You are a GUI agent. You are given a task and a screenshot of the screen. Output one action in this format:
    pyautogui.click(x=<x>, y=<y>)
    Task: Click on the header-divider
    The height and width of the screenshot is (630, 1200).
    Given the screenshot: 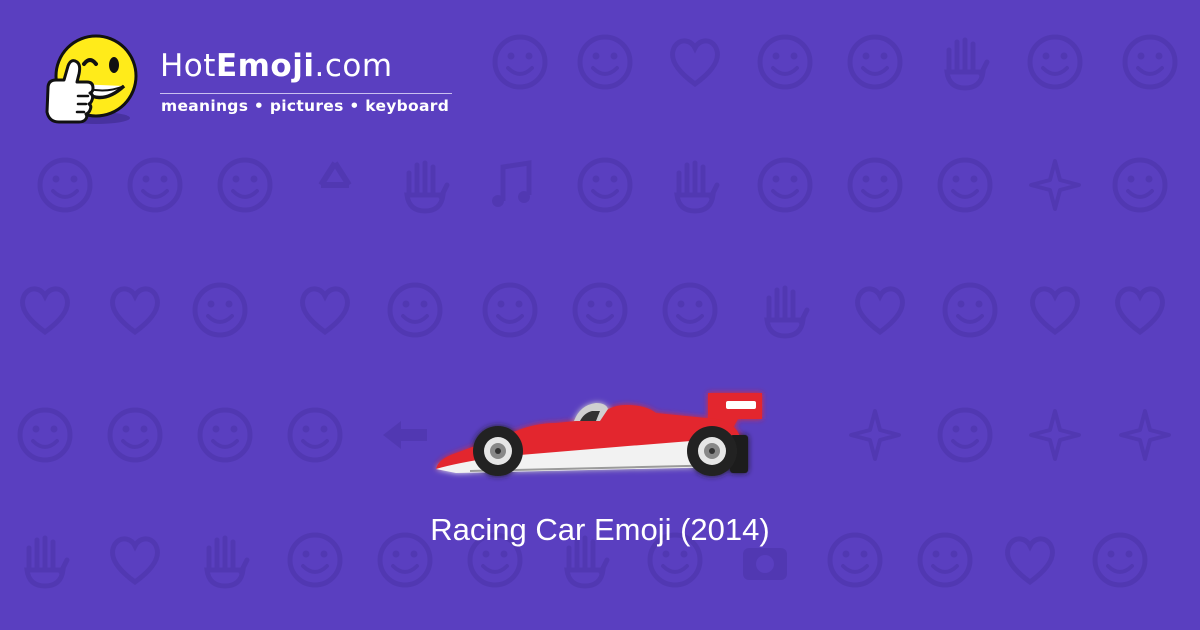 What is the action you would take?
    pyautogui.click(x=306, y=93)
    